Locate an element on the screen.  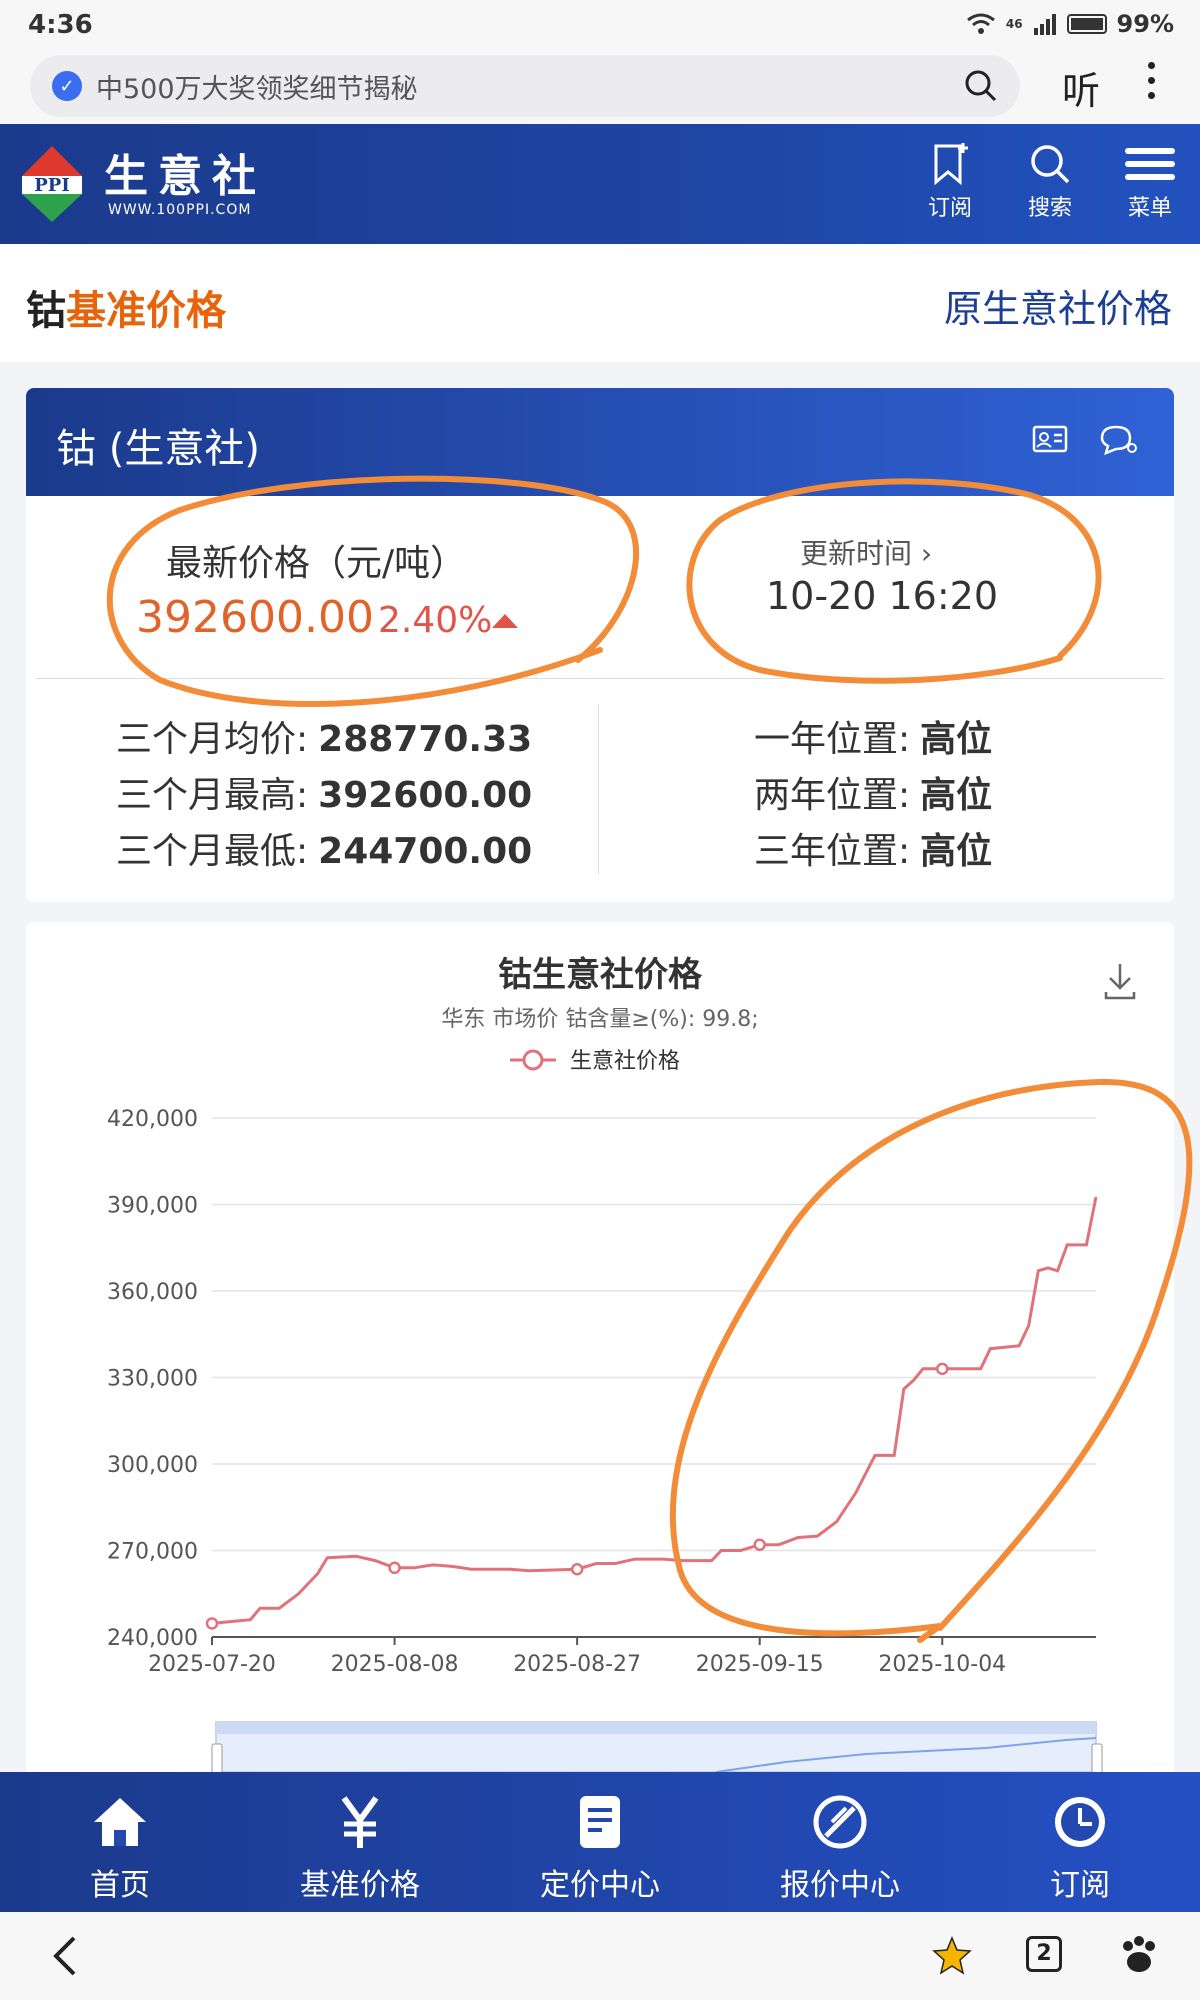
menu-button: 菜单 is located at coordinates (1150, 182).